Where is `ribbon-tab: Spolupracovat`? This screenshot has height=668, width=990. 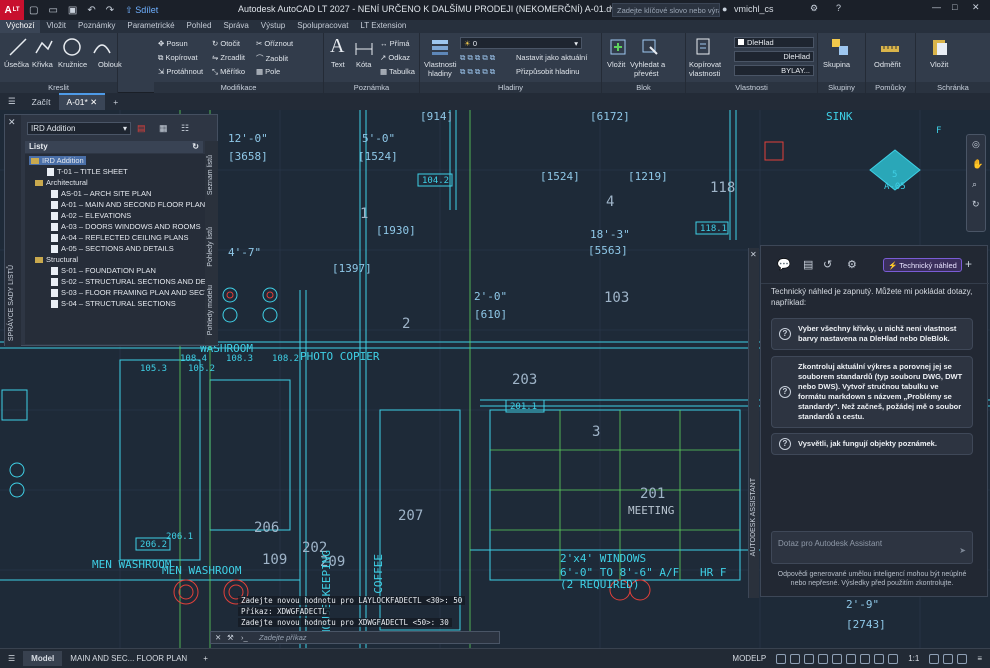 ribbon-tab: Spolupracovat is located at coordinates (322, 26).